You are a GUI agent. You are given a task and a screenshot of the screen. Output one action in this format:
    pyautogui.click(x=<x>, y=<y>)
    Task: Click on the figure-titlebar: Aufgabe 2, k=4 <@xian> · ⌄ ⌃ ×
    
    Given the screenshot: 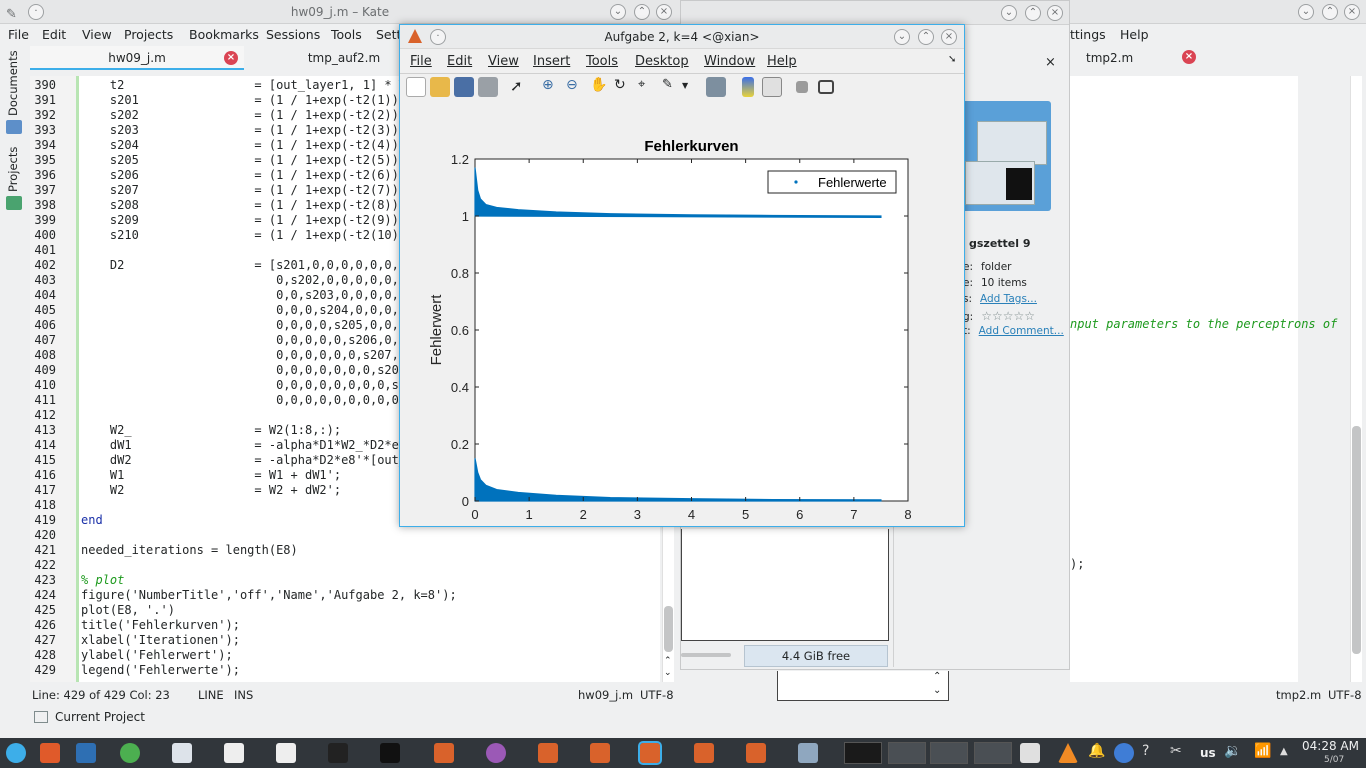 What is the action you would take?
    pyautogui.click(x=682, y=37)
    